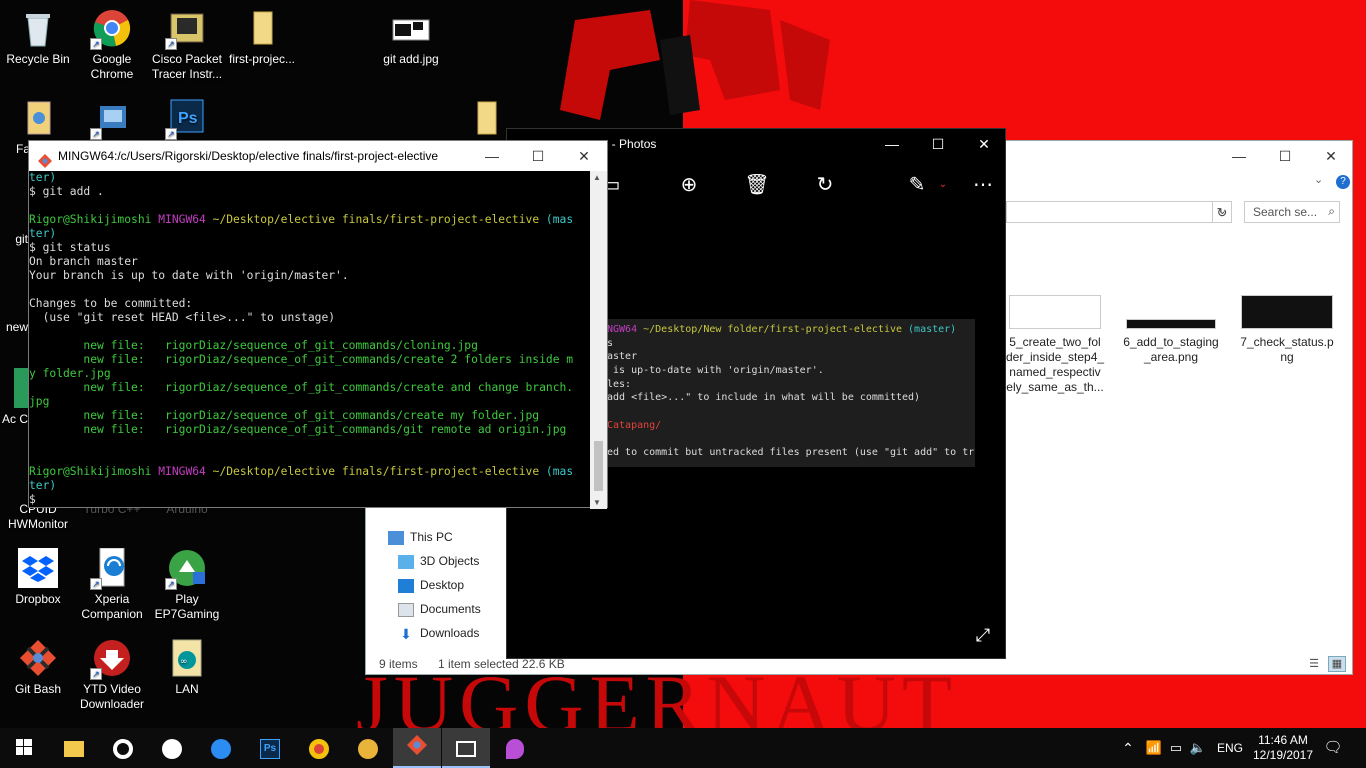 The height and width of the screenshot is (768, 1366). I want to click on photos-icon, so click(466, 749).